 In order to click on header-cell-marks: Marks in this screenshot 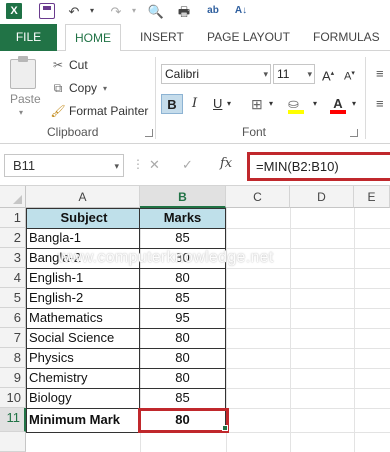, I will do `click(182, 218)`.